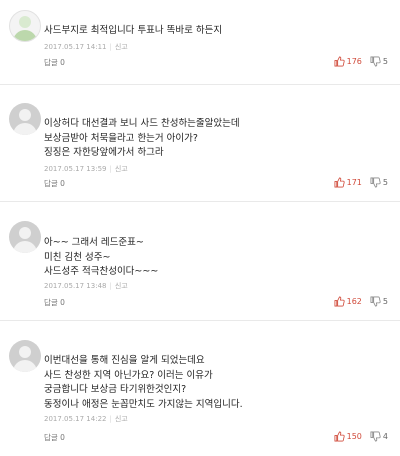 This screenshot has width=400, height=456. I want to click on comment-date: 2017.05.17 14:22, so click(75, 419).